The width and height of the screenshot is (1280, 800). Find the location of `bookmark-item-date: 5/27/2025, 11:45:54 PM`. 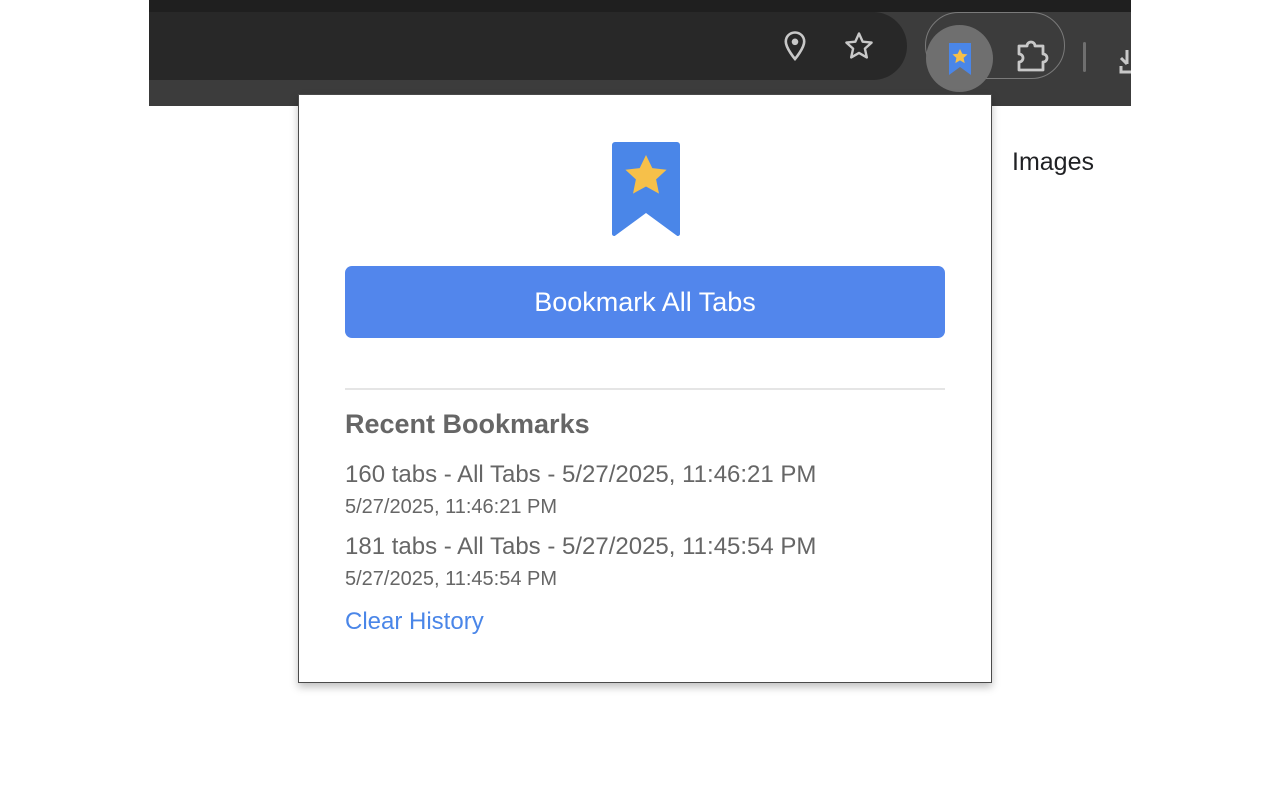

bookmark-item-date: 5/27/2025, 11:45:54 PM is located at coordinates (451, 579).